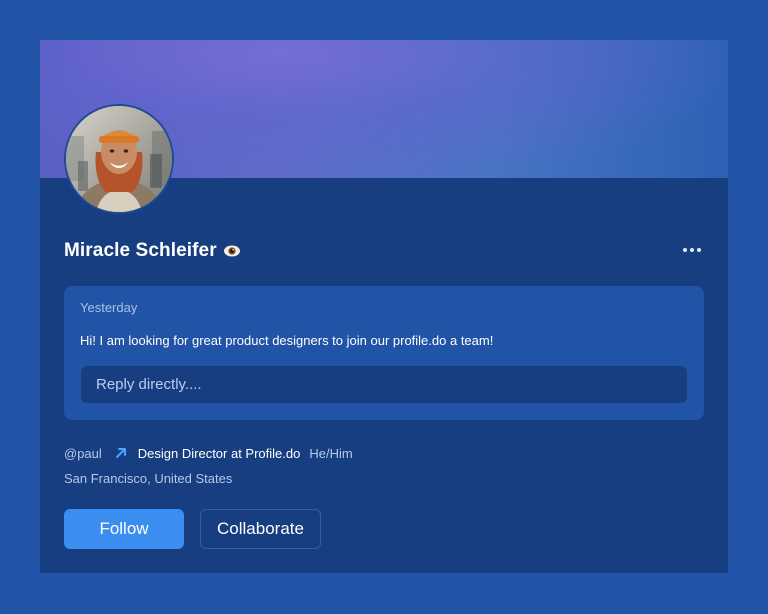  Describe the element at coordinates (124, 529) in the screenshot. I see `follow-button: Follow` at that location.